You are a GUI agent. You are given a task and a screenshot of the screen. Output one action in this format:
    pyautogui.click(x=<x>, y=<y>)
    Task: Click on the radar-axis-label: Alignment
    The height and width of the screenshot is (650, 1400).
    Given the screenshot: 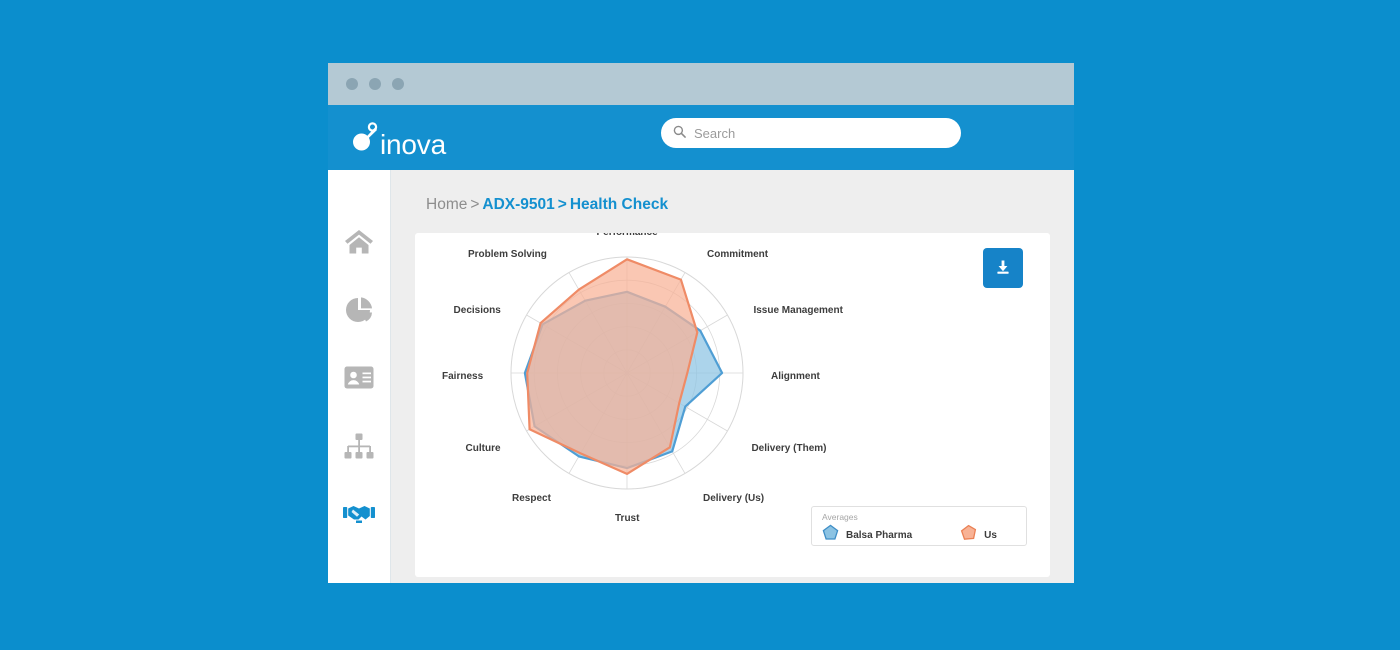 What is the action you would take?
    pyautogui.click(x=795, y=376)
    